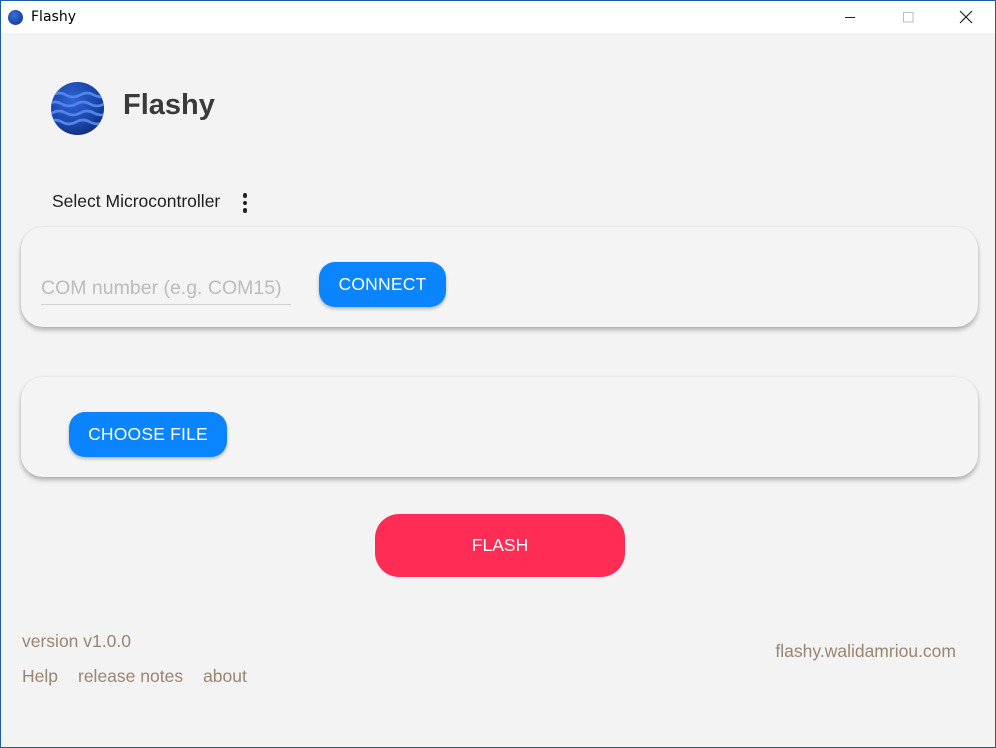 The height and width of the screenshot is (748, 996). I want to click on help-link: Help, so click(40, 676).